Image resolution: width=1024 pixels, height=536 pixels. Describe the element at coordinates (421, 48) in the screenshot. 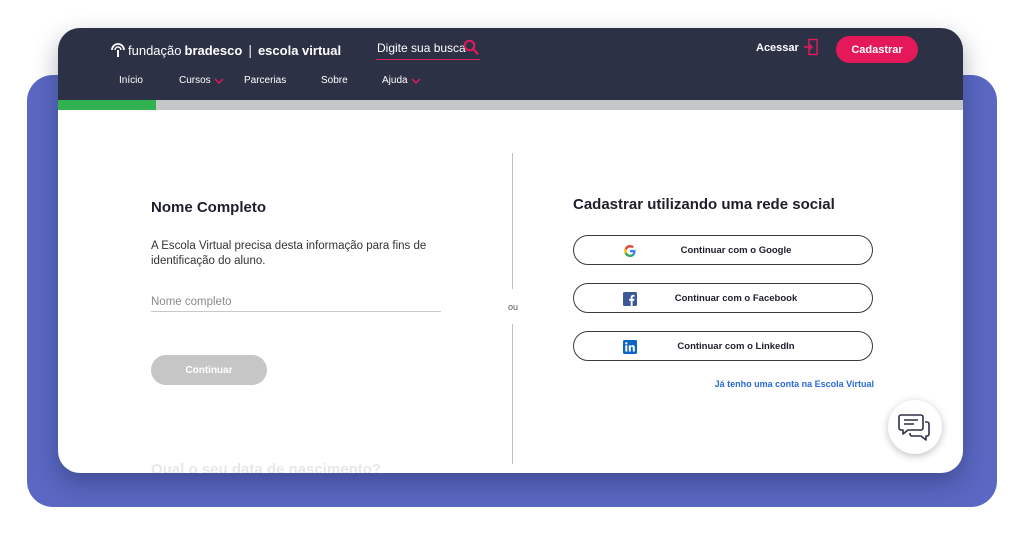

I see `search-placeholder: Digite sua busca` at that location.